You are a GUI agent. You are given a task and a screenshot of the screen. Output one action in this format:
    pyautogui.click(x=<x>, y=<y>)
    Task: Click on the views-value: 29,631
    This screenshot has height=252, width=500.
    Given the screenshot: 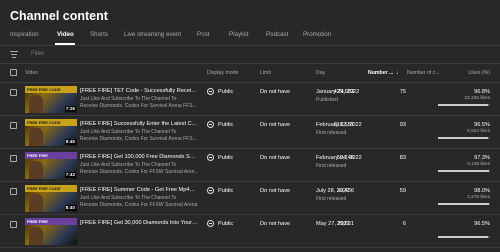 What is the action you would take?
    pyautogui.click(x=345, y=224)
    